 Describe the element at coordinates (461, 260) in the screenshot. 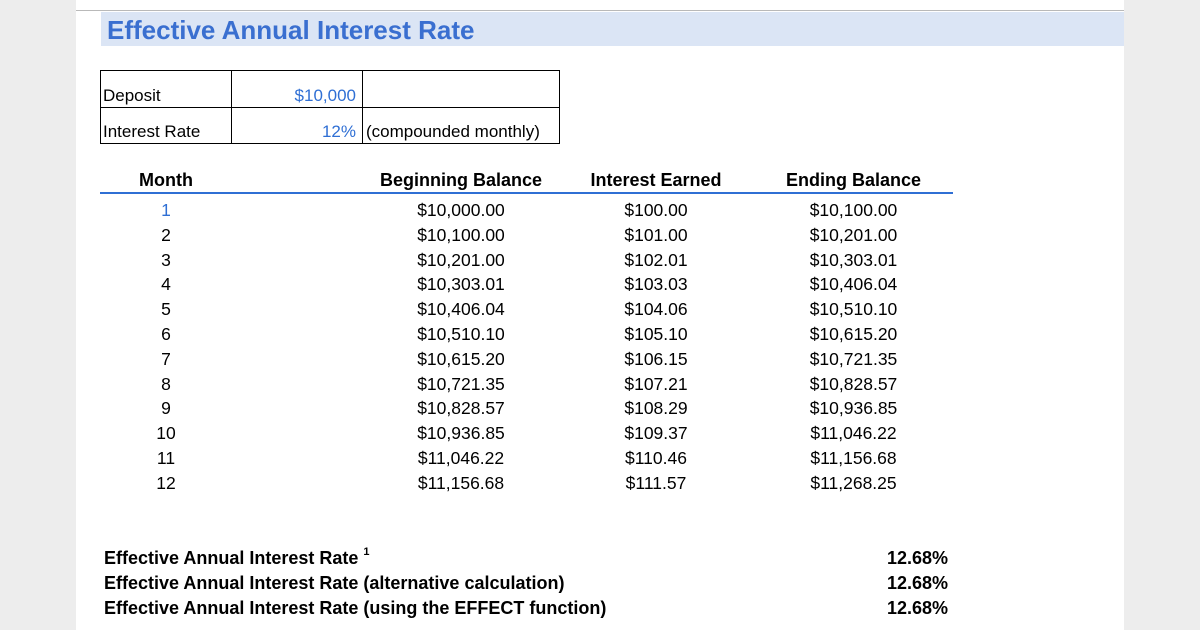

I see `beginning-balance-cell: $10,201.00` at that location.